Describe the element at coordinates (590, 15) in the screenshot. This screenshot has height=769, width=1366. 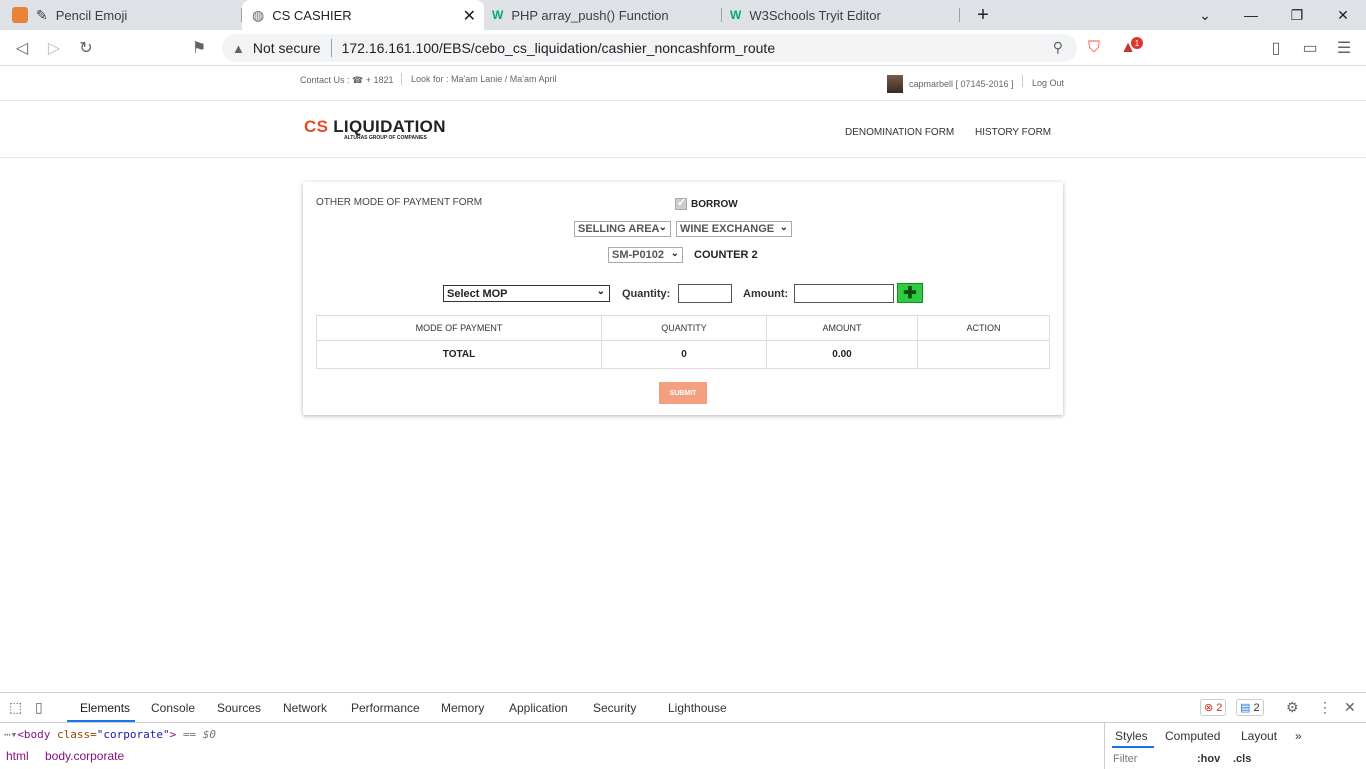
I see `tab-title: PHP array_push() Function` at that location.